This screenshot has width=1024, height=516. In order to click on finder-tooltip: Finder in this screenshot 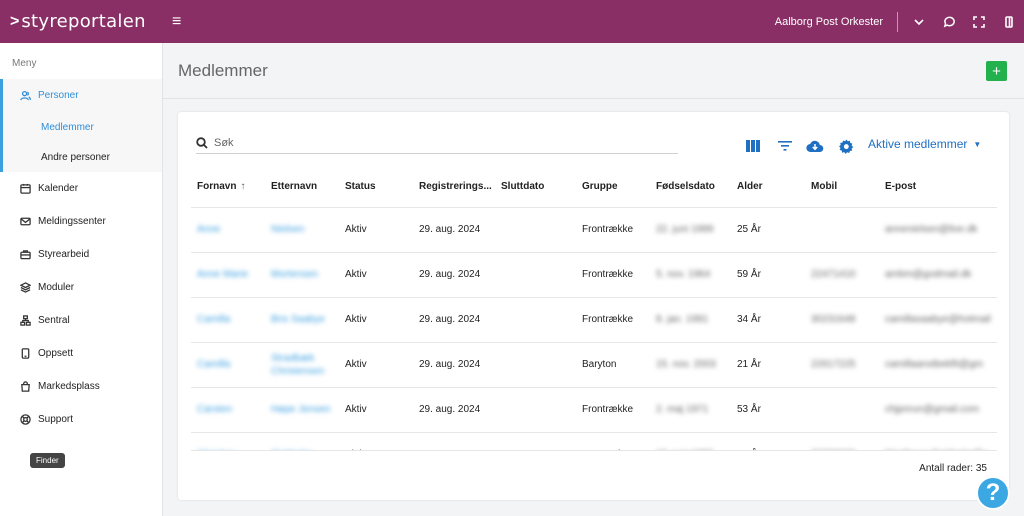, I will do `click(47, 460)`.